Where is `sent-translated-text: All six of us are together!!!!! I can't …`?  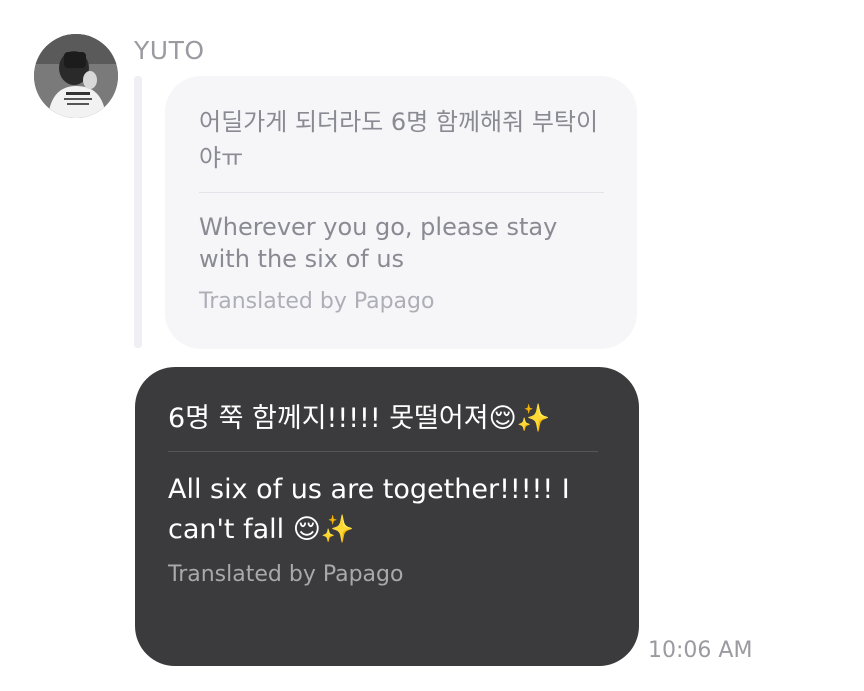
sent-translated-text: All six of us are together!!!!! I can't … is located at coordinates (369, 509).